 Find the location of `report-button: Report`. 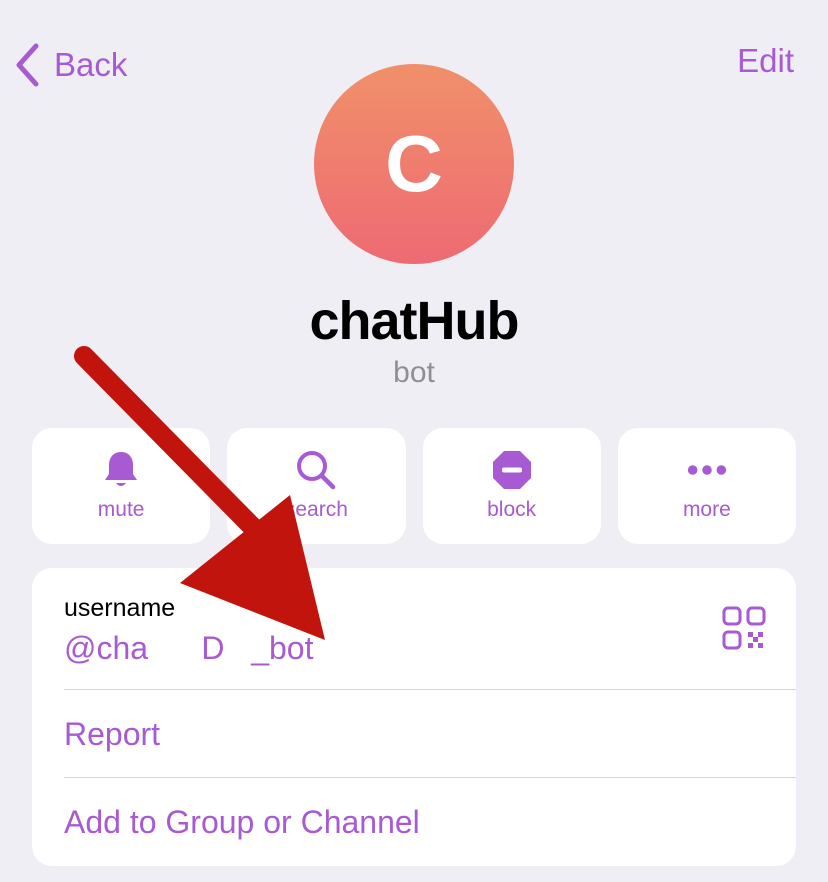

report-button: Report is located at coordinates (112, 734).